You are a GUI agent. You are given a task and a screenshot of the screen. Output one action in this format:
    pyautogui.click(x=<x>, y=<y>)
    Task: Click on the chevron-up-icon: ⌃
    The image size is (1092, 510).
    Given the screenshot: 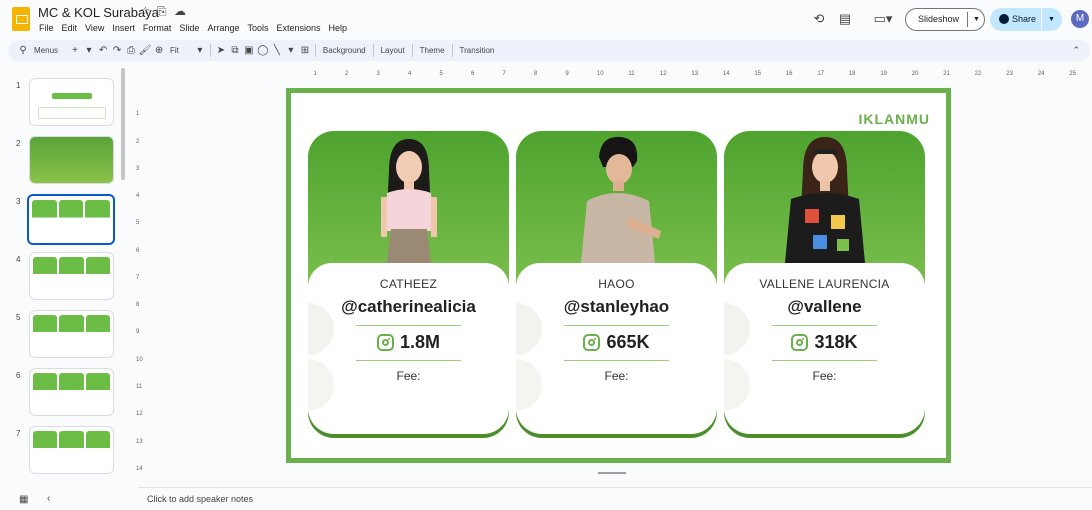 What is the action you would take?
    pyautogui.click(x=1076, y=50)
    